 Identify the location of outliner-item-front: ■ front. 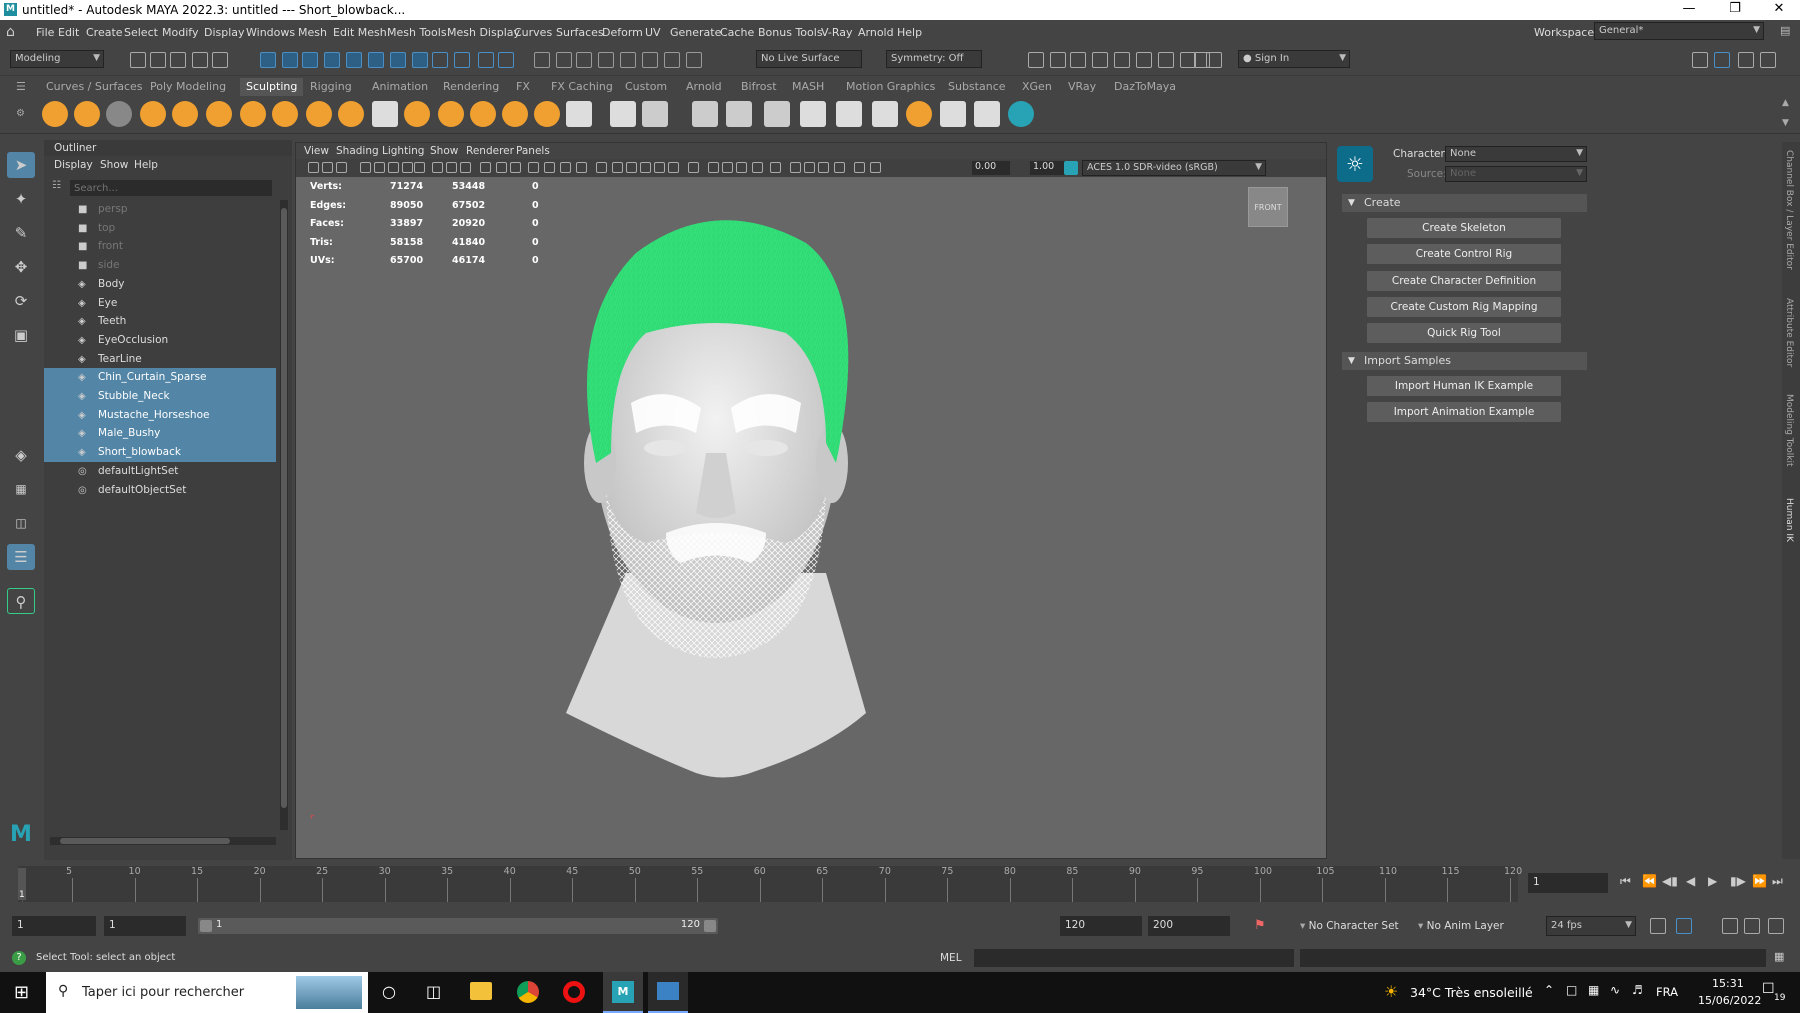
(160, 246).